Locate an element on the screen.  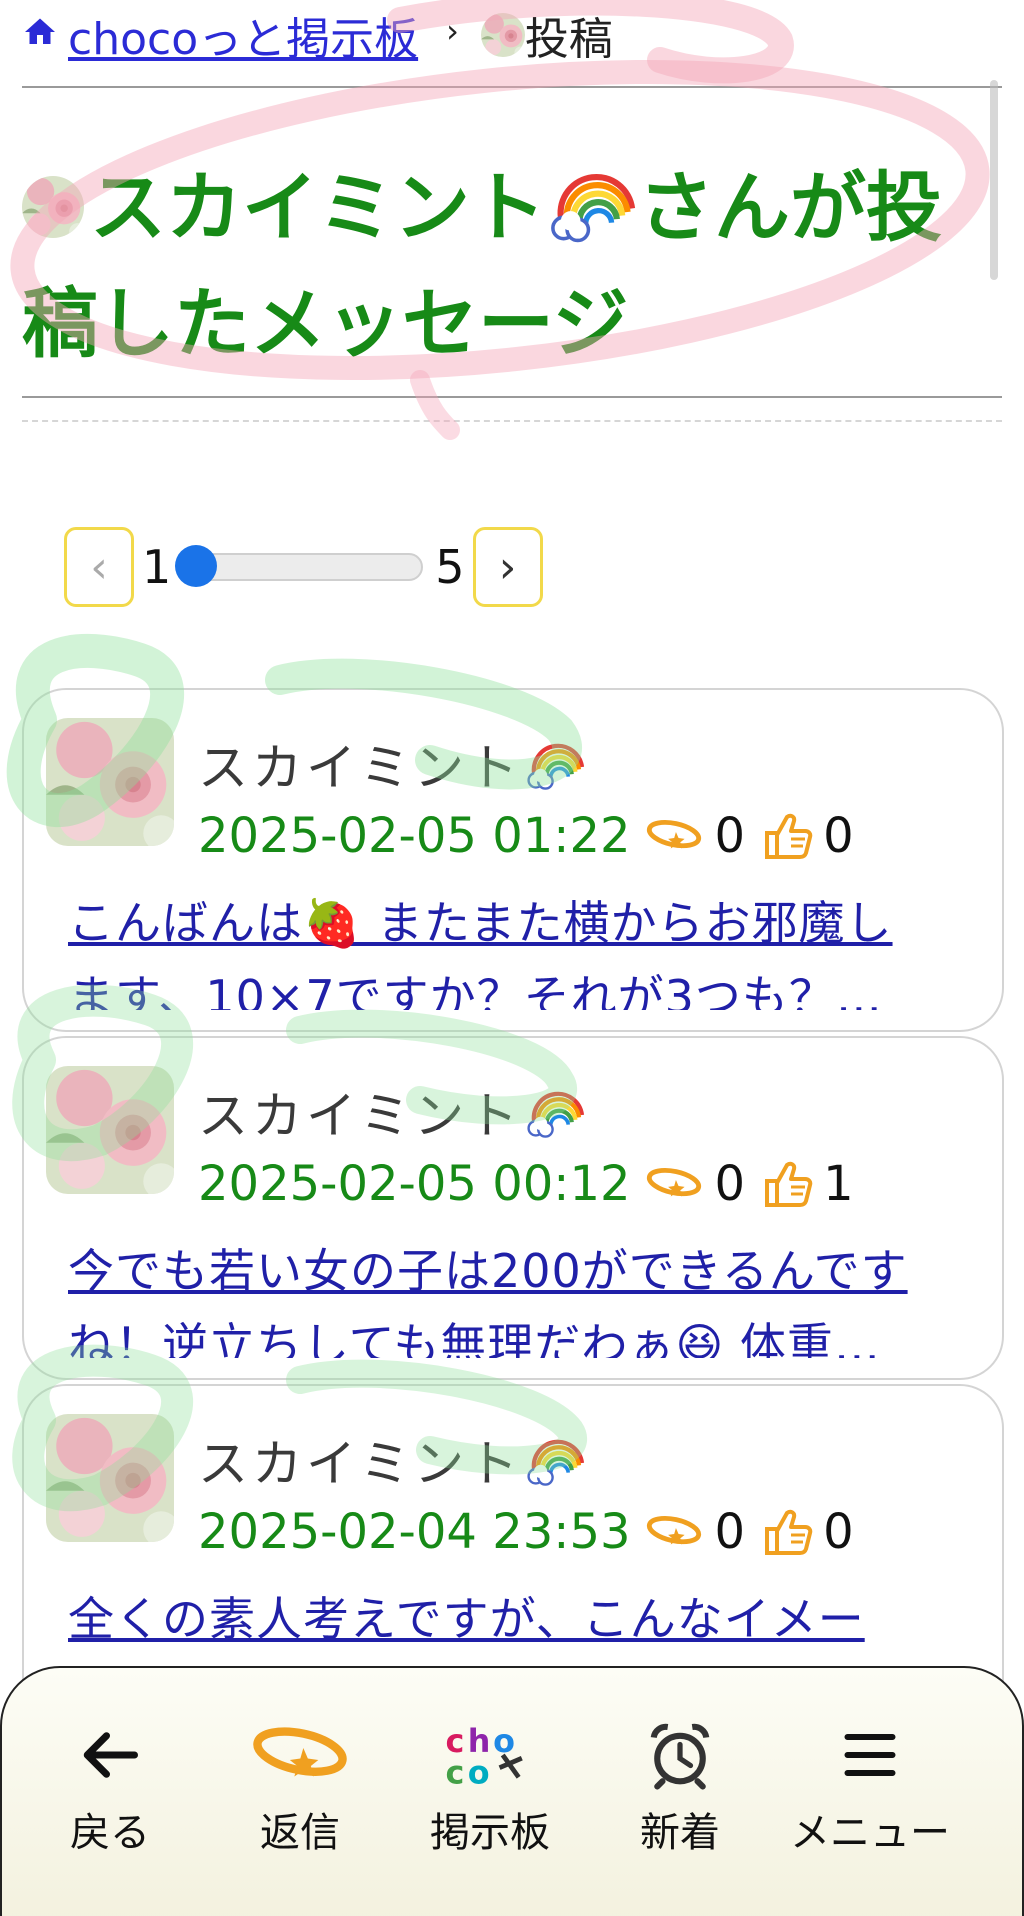
hamburger-menu-icon is located at coordinates (870, 1755).